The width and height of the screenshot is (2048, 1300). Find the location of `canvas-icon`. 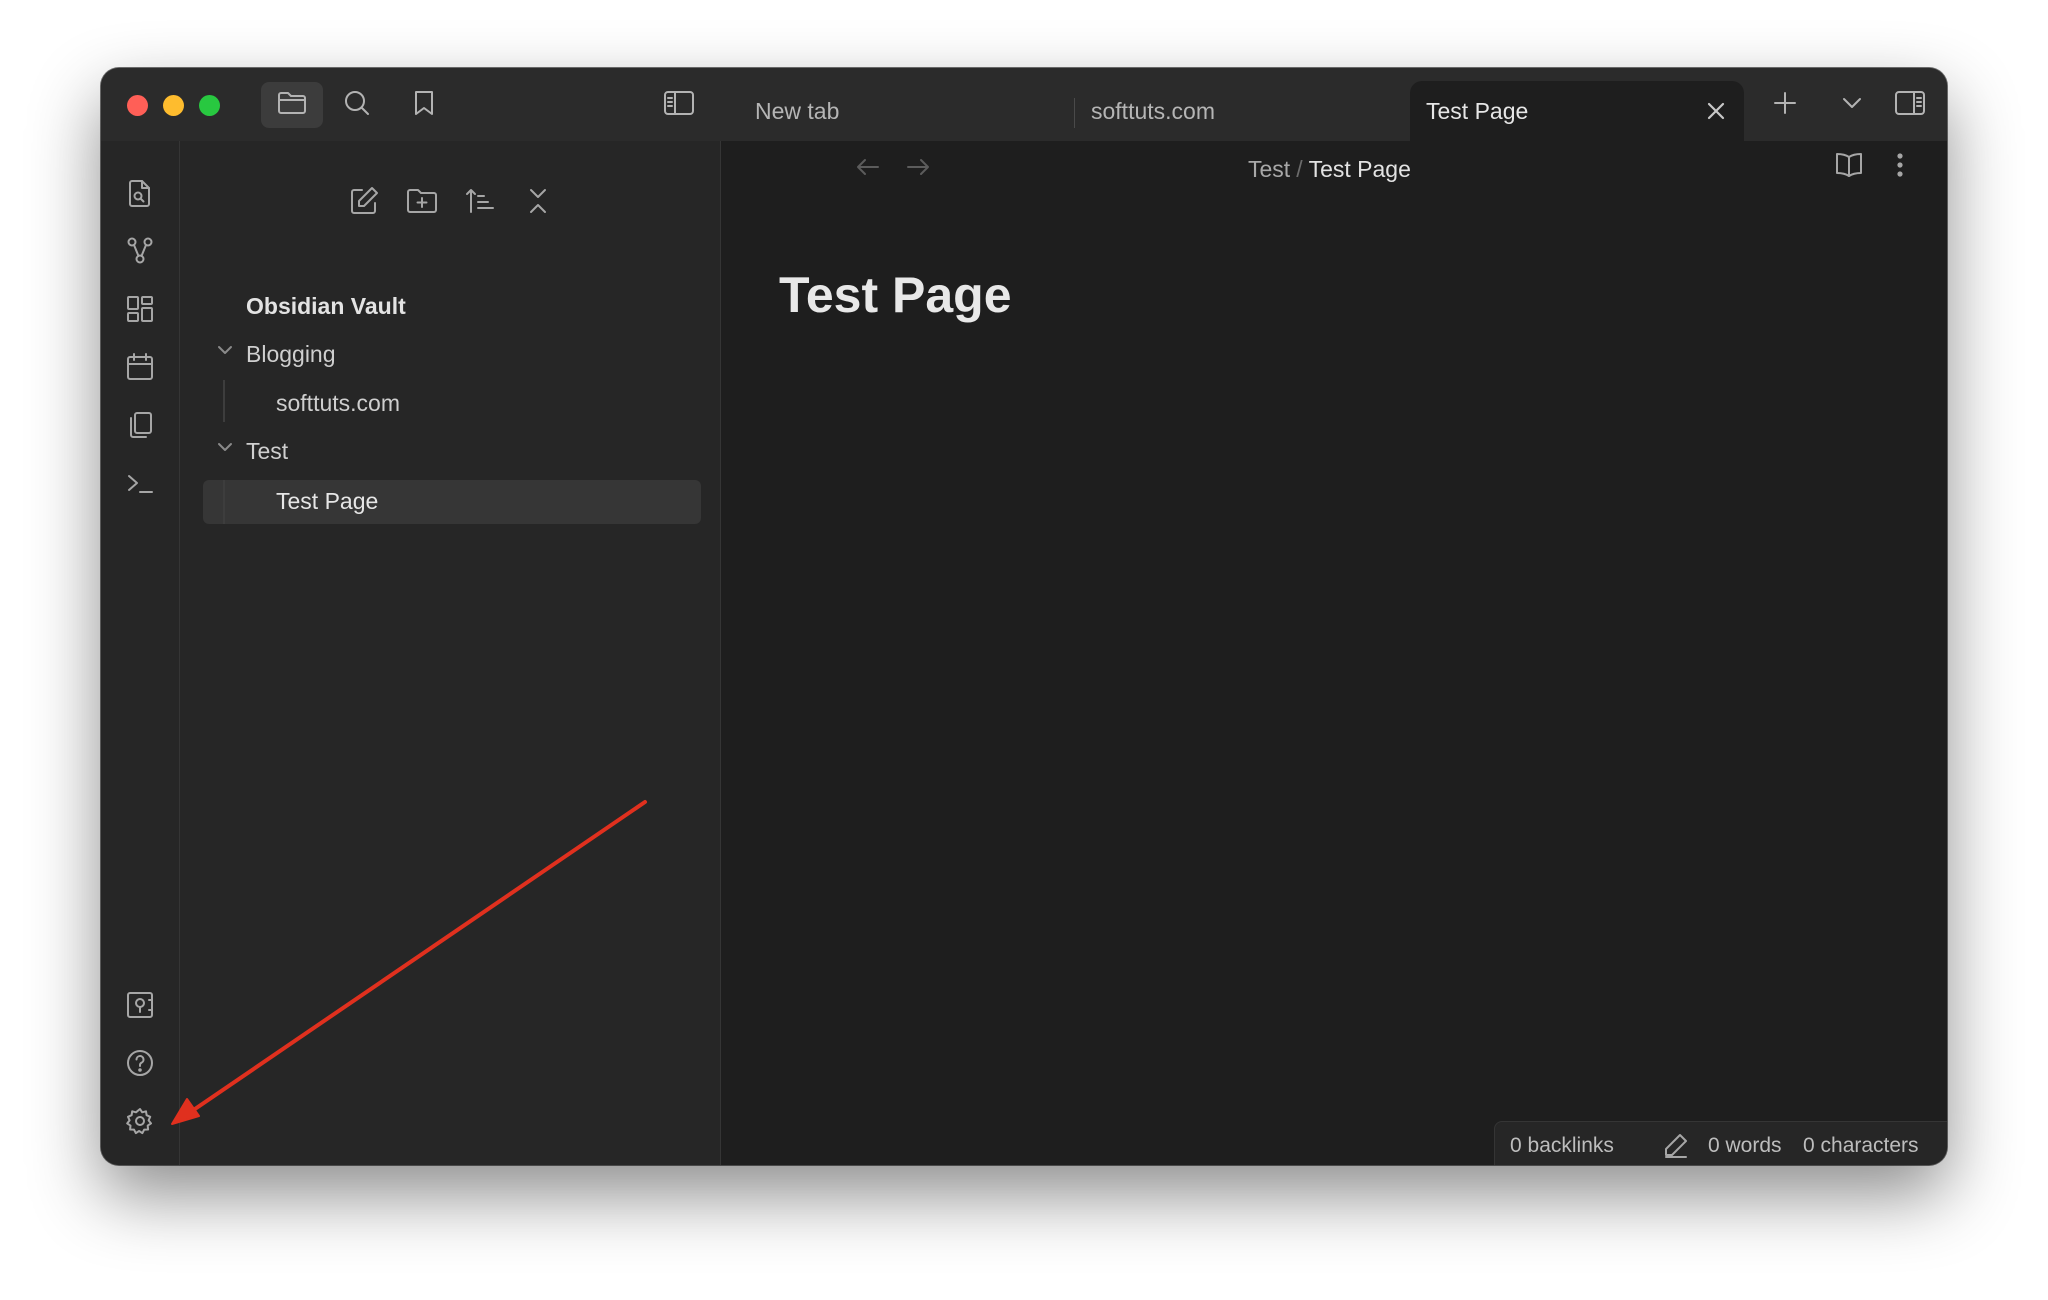

canvas-icon is located at coordinates (140, 311).